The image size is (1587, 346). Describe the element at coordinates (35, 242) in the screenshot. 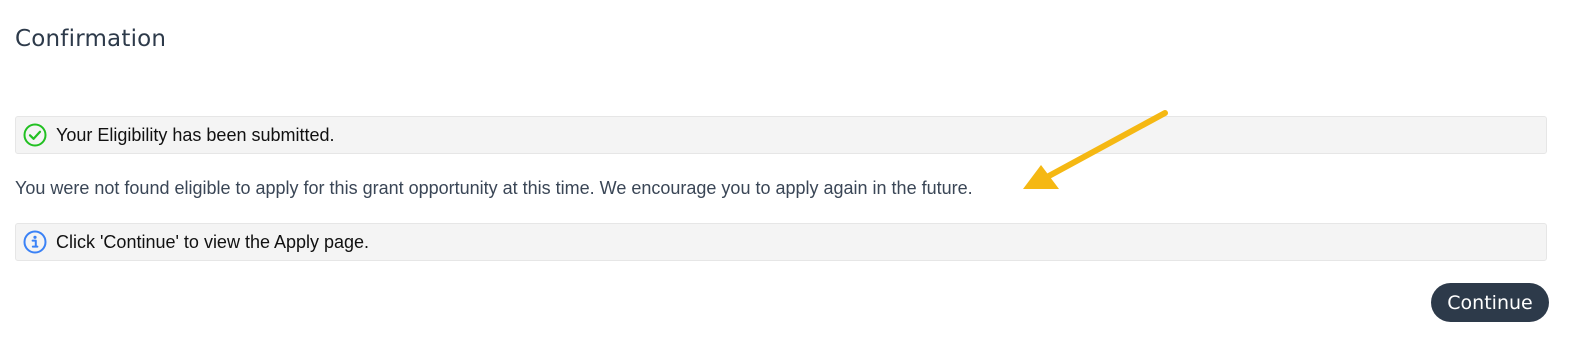

I see `info-circle-icon` at that location.